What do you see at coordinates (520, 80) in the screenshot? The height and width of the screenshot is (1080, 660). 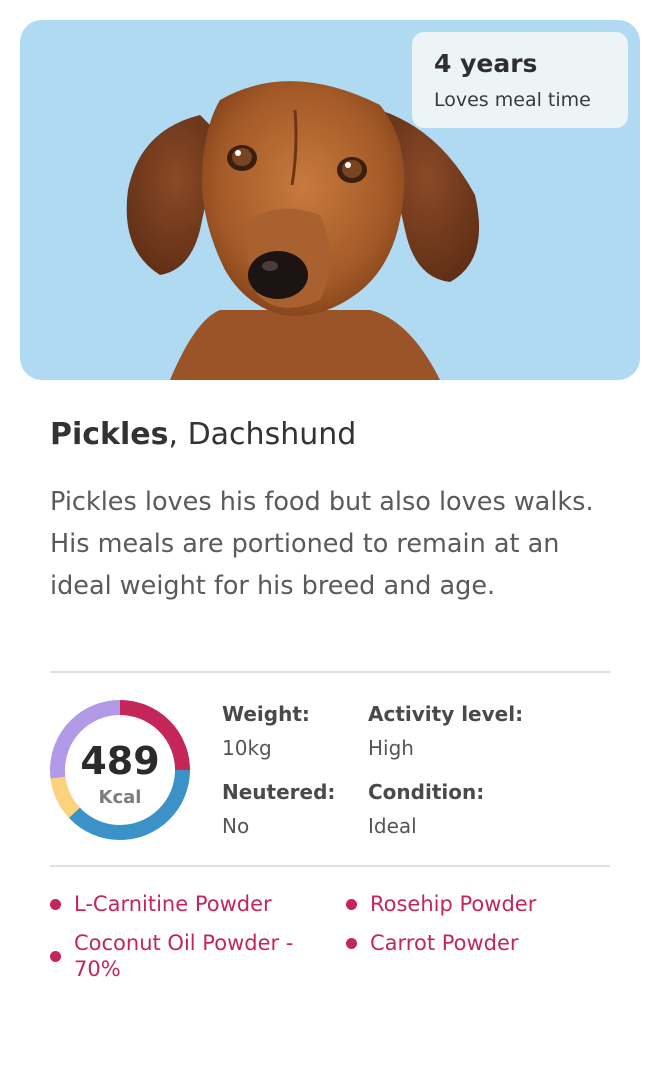 I see `age-badge: 4 years Loves meal time` at bounding box center [520, 80].